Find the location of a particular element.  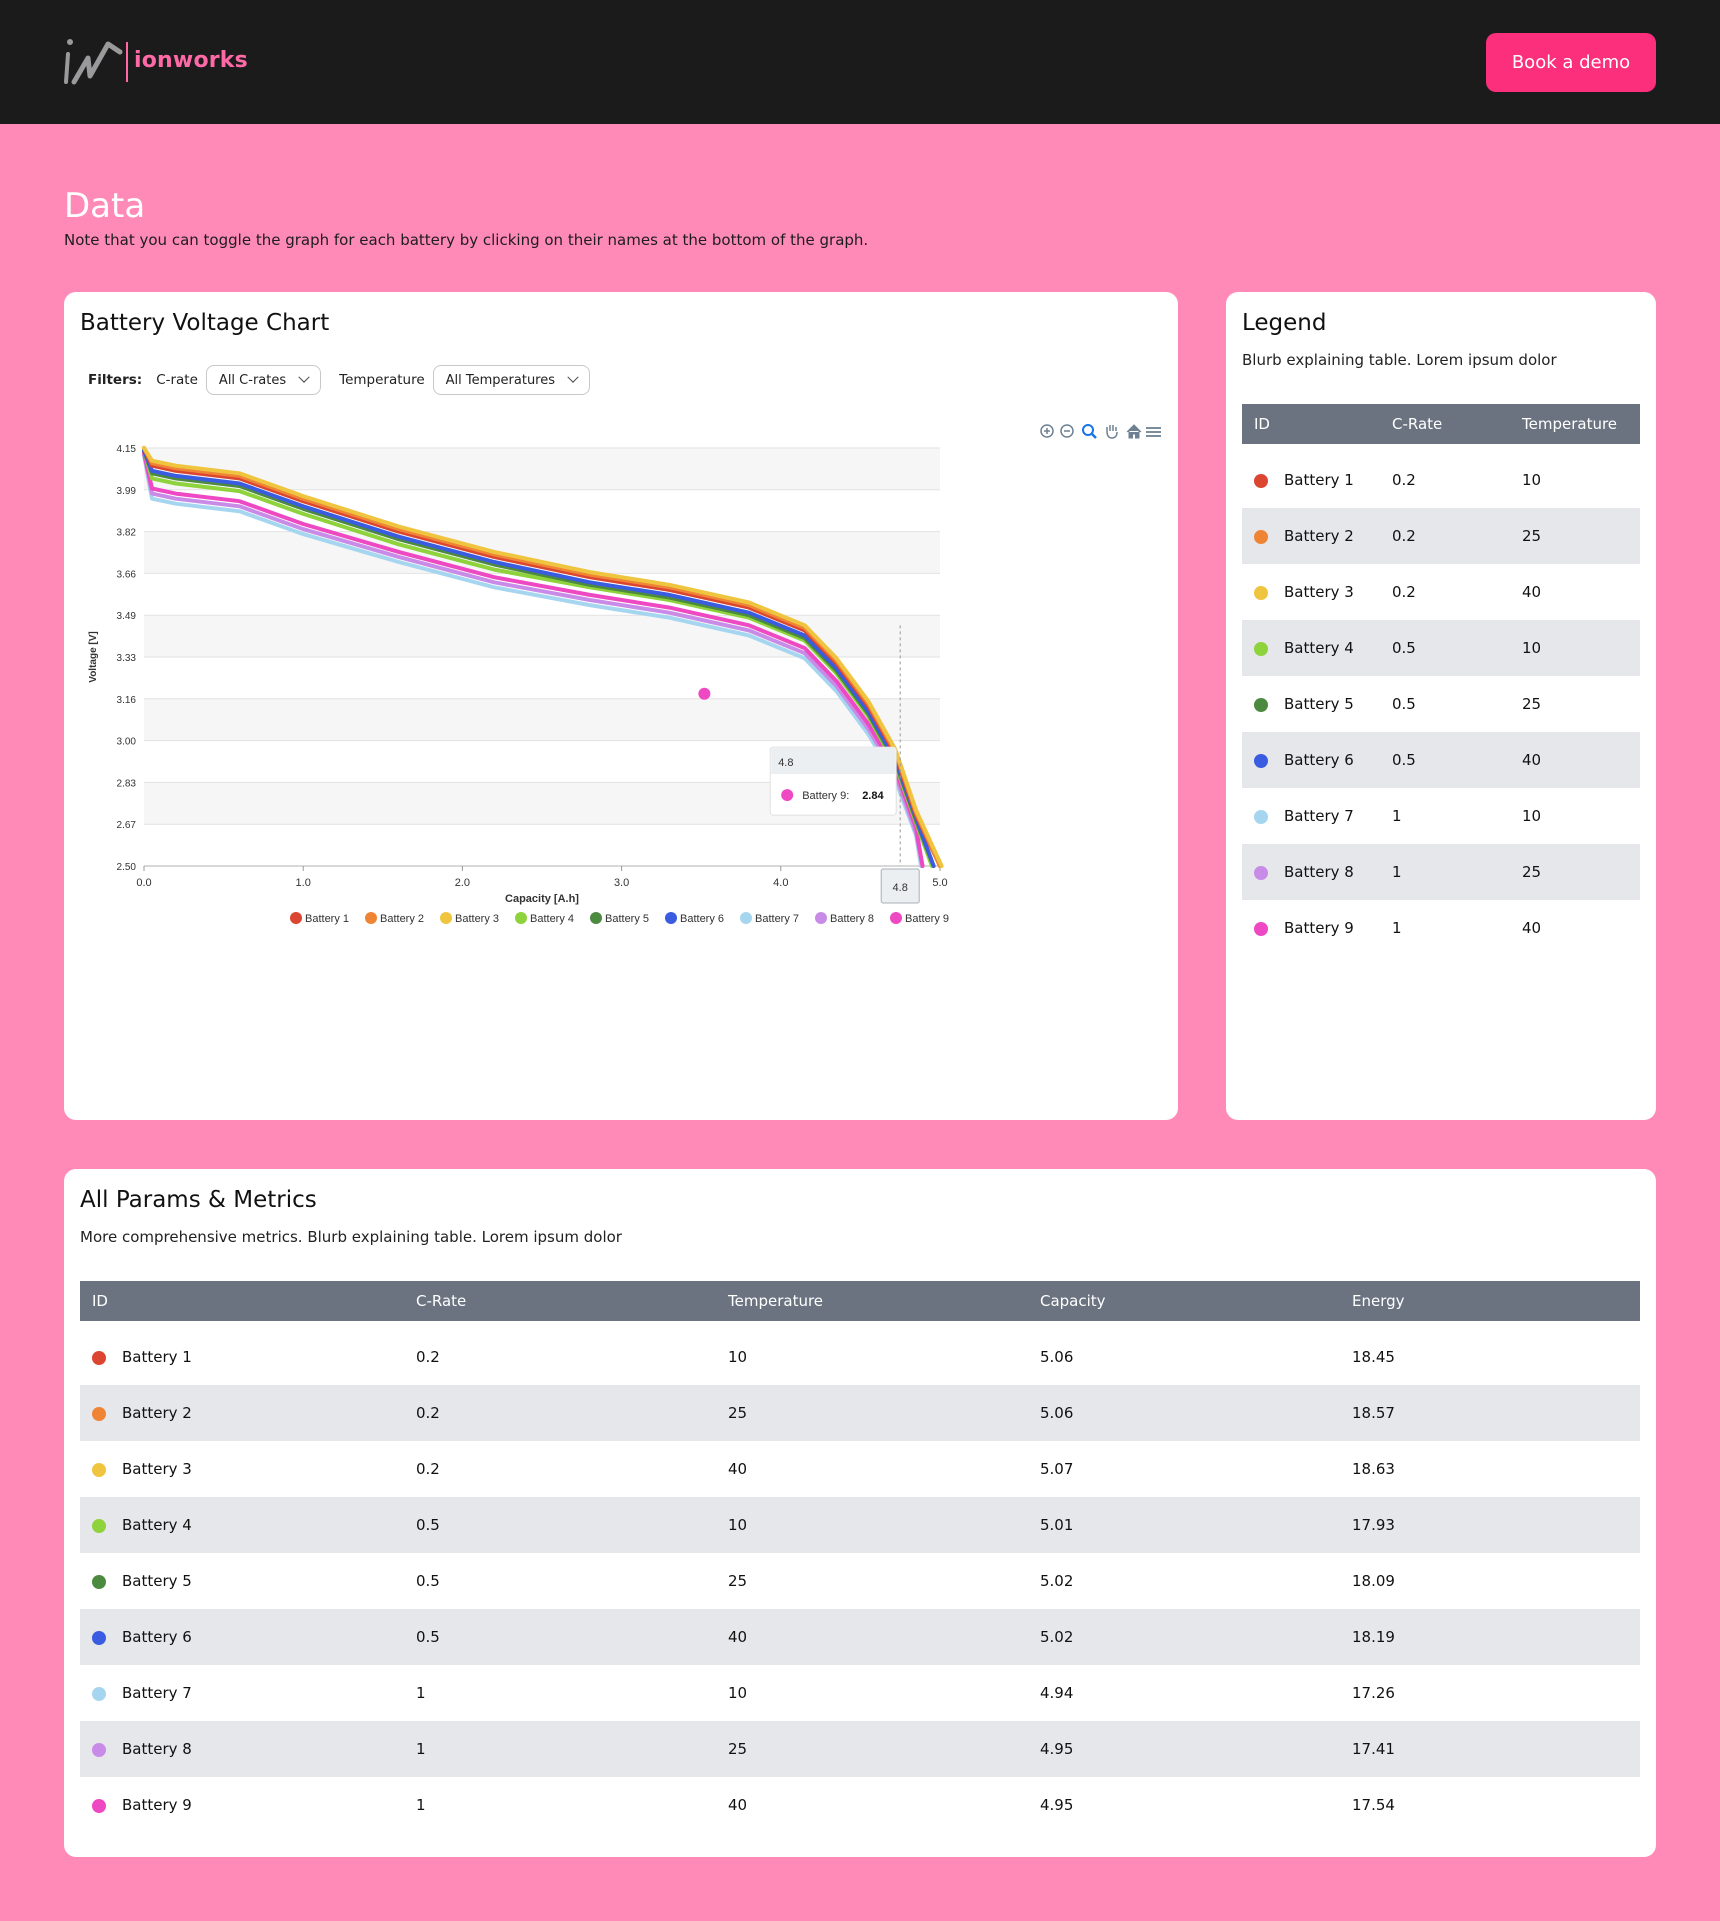

legend-row: Battery 8 1 25 is located at coordinates (1441, 872).